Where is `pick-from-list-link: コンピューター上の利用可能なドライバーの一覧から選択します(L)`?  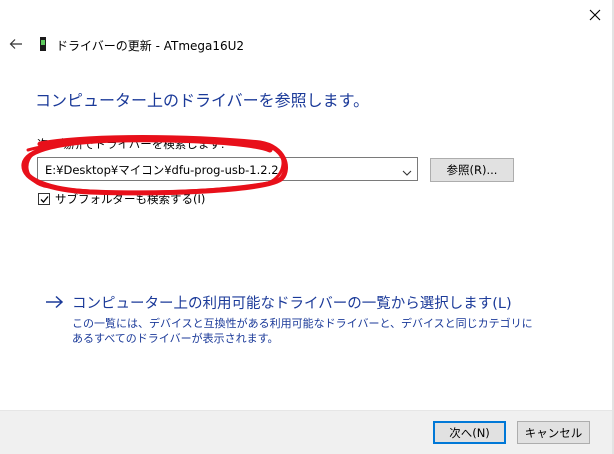 pick-from-list-link: コンピューター上の利用可能なドライバーの一覧から選択します(L) is located at coordinates (292, 302).